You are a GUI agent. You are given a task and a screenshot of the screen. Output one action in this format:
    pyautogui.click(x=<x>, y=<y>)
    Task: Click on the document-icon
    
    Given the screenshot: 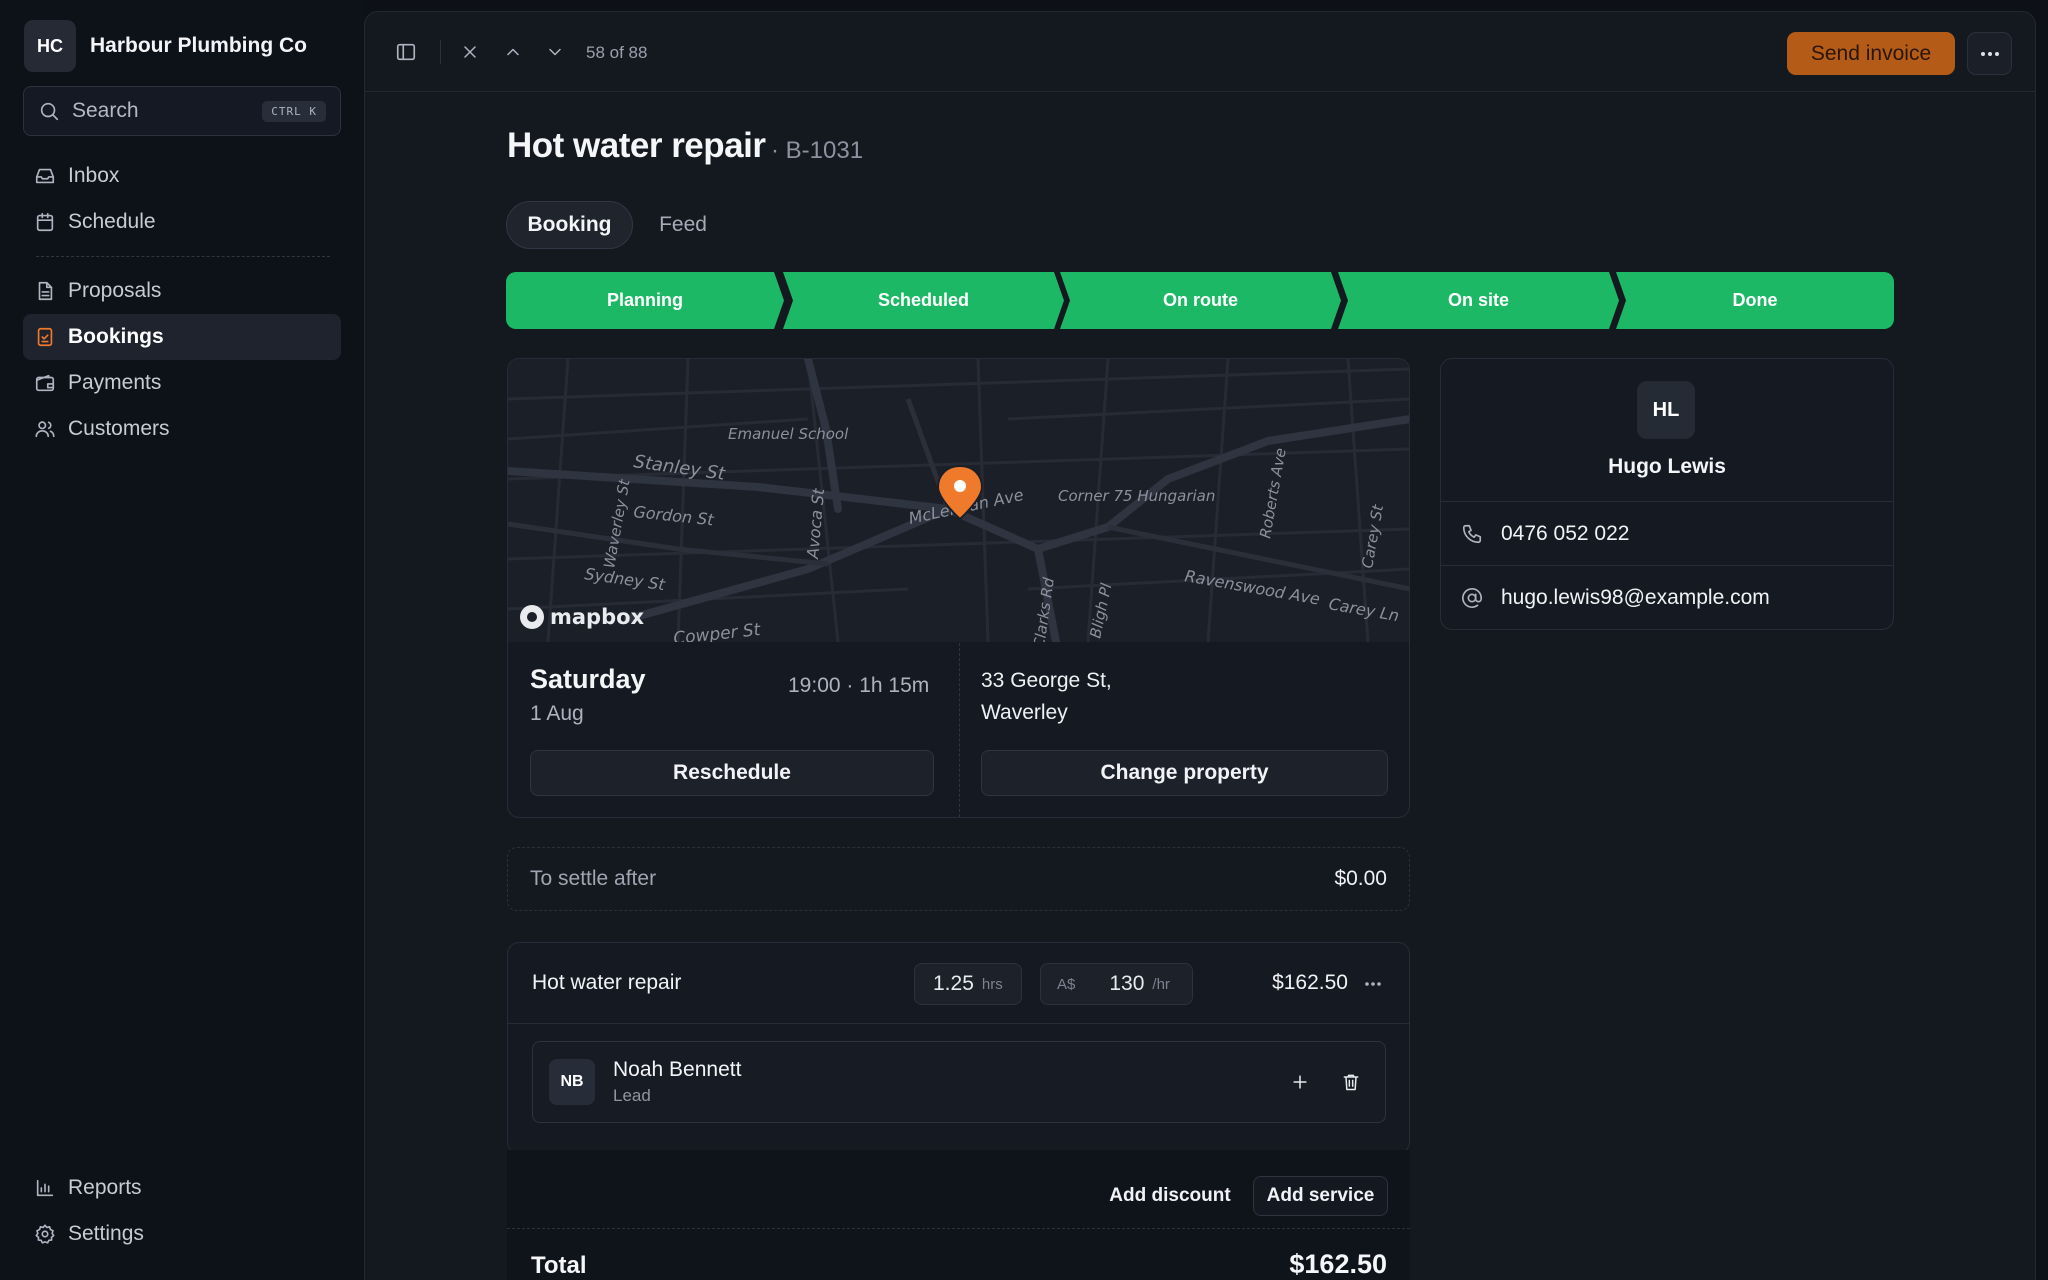 What is the action you would take?
    pyautogui.click(x=45, y=291)
    